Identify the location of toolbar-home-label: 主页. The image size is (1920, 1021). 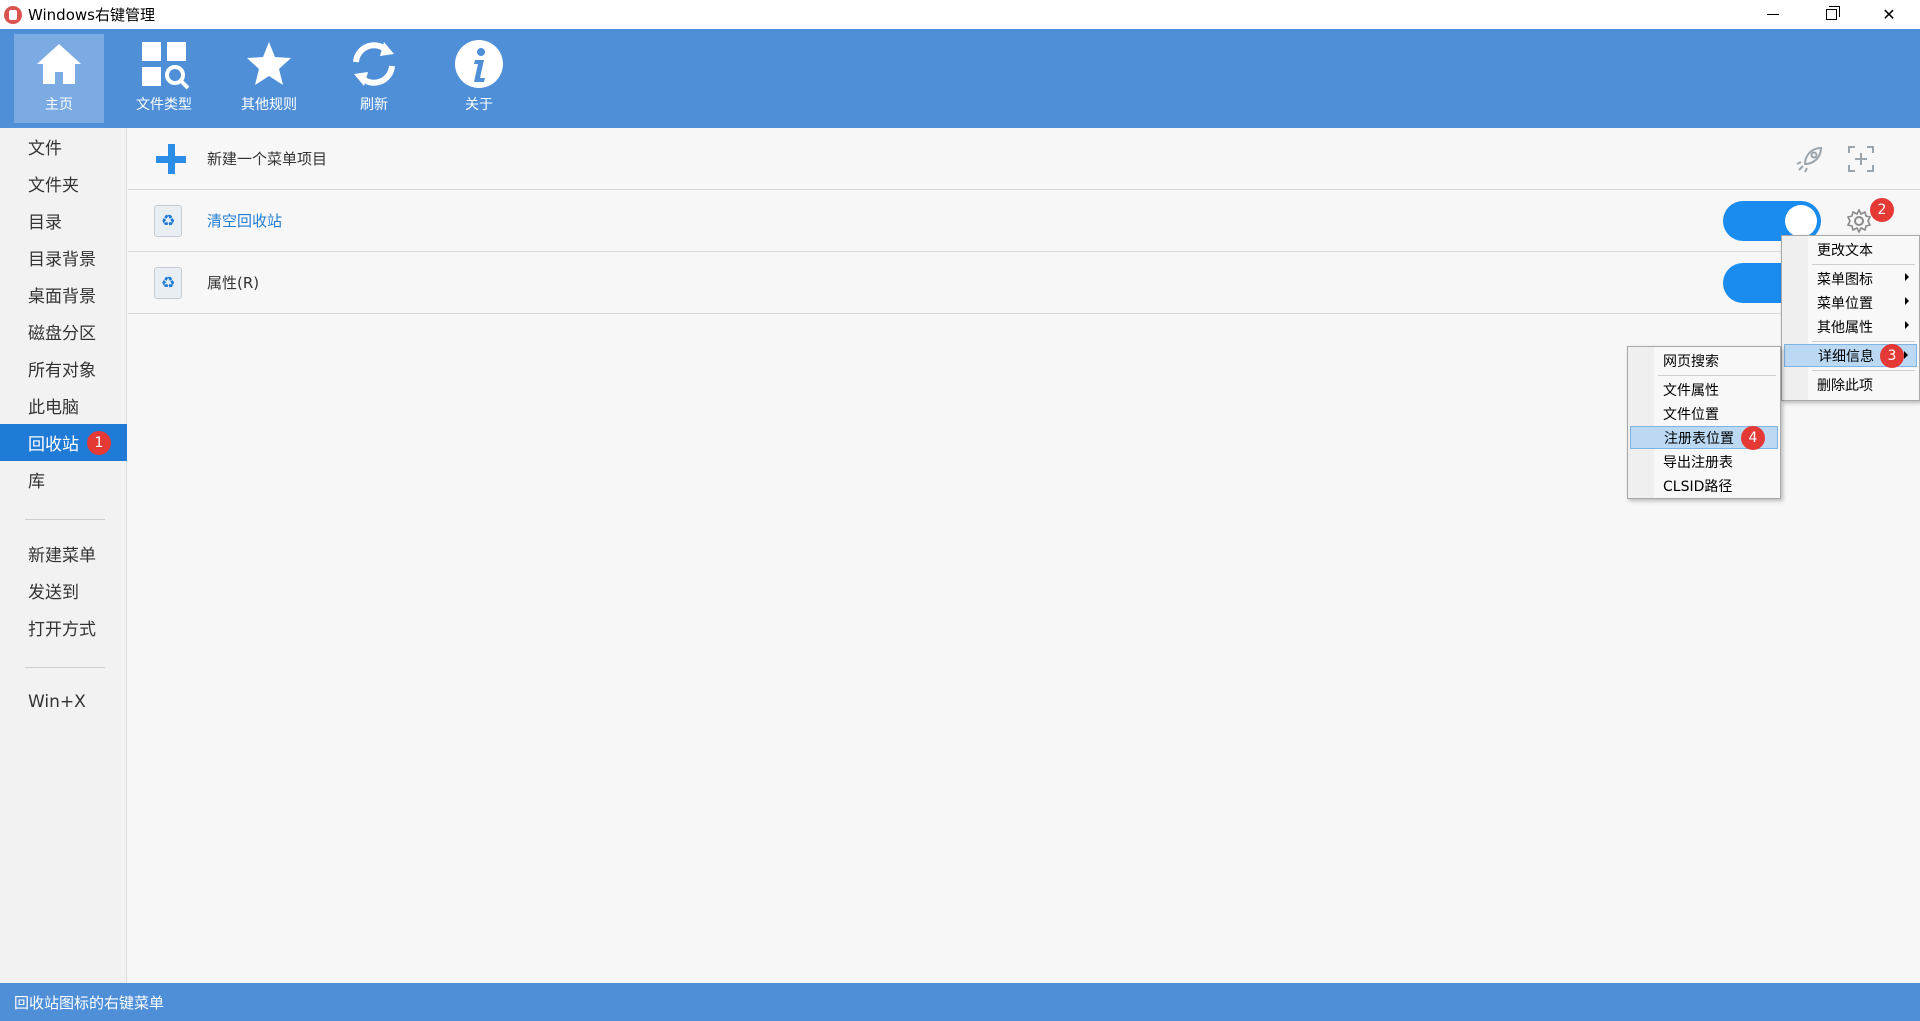
(59, 105).